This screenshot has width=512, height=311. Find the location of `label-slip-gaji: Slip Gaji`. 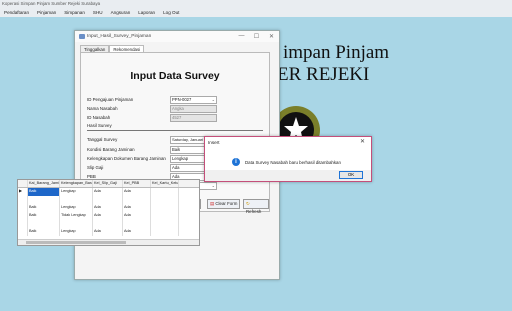

label-slip-gaji: Slip Gaji is located at coordinates (95, 167).